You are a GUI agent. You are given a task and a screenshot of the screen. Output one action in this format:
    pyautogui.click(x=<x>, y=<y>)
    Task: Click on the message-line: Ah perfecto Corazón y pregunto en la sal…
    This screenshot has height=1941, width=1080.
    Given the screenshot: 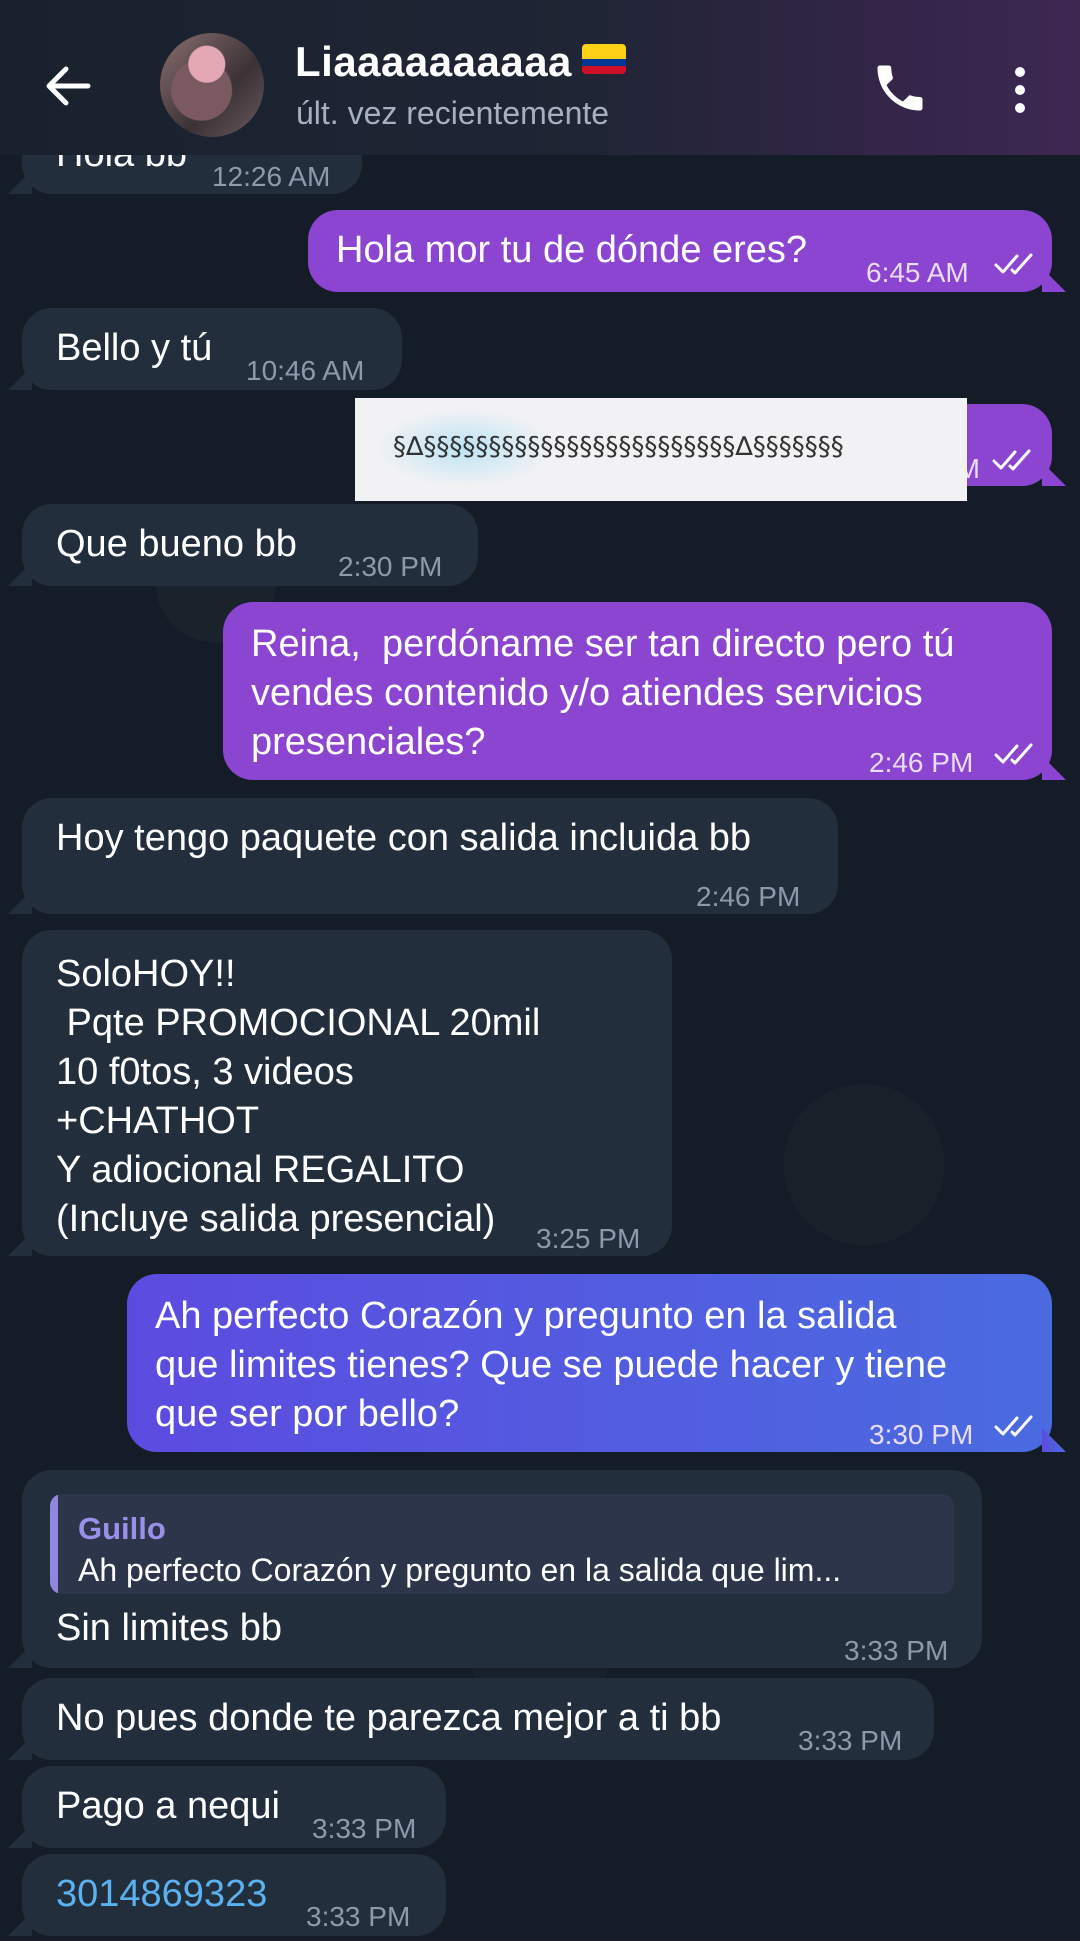 What is the action you would take?
    pyautogui.click(x=526, y=1316)
    